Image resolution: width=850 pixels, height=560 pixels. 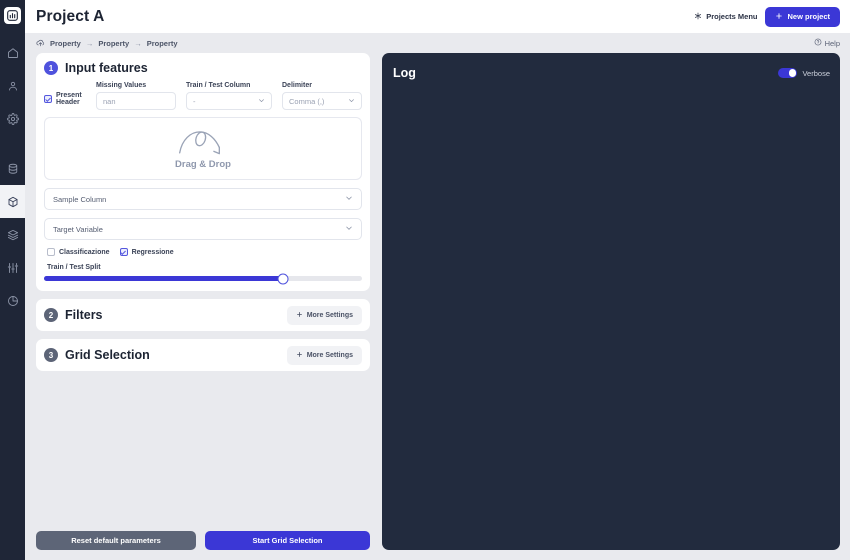 What do you see at coordinates (203, 229) in the screenshot?
I see `target-variable-select: Target Variable` at bounding box center [203, 229].